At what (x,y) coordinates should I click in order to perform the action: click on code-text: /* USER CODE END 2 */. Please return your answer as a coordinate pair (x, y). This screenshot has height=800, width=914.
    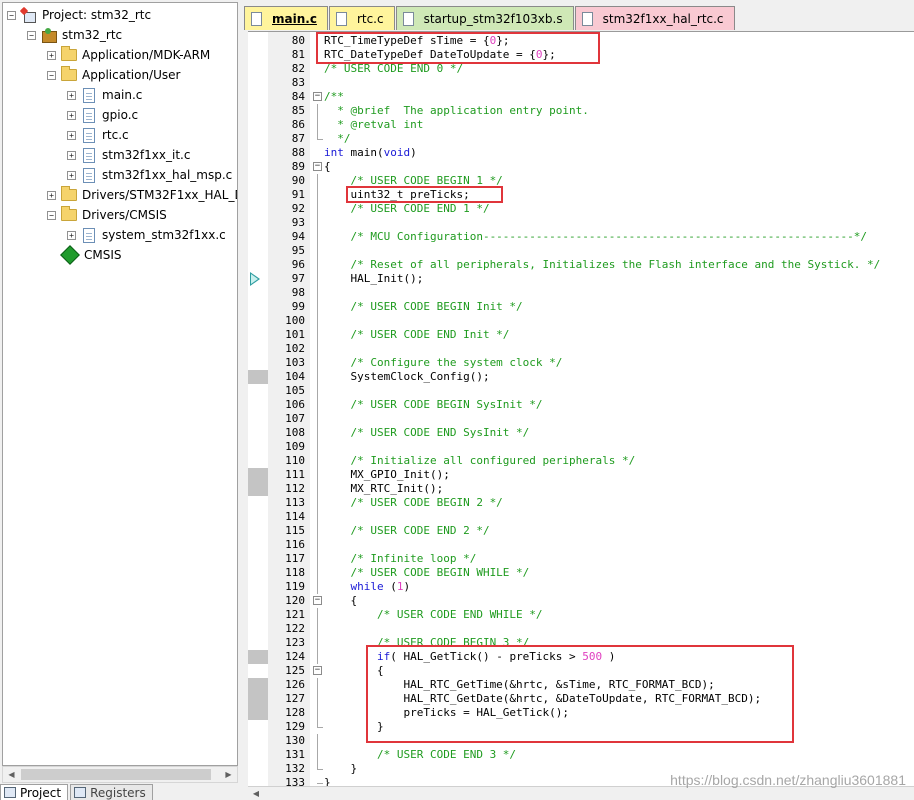
    Looking at the image, I should click on (406, 531).